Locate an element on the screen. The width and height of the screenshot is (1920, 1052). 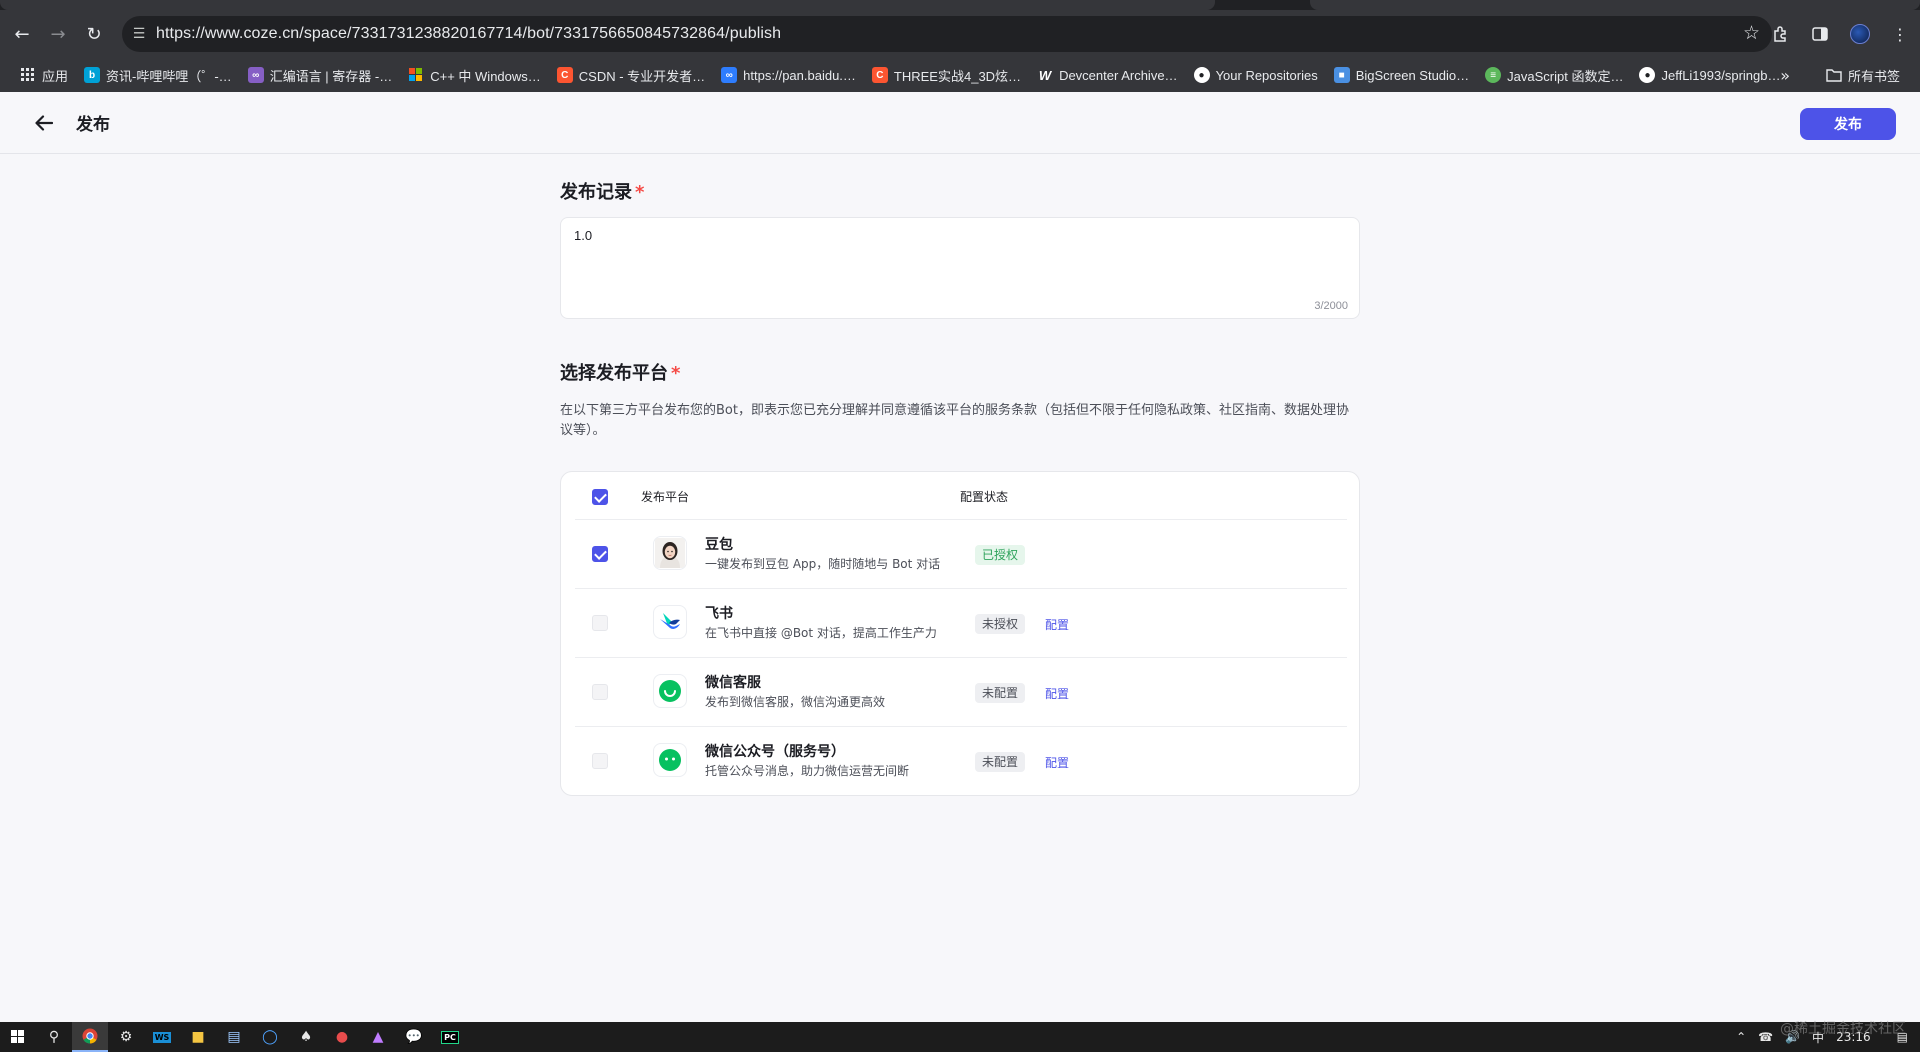
profile-avatar is located at coordinates (1860, 34).